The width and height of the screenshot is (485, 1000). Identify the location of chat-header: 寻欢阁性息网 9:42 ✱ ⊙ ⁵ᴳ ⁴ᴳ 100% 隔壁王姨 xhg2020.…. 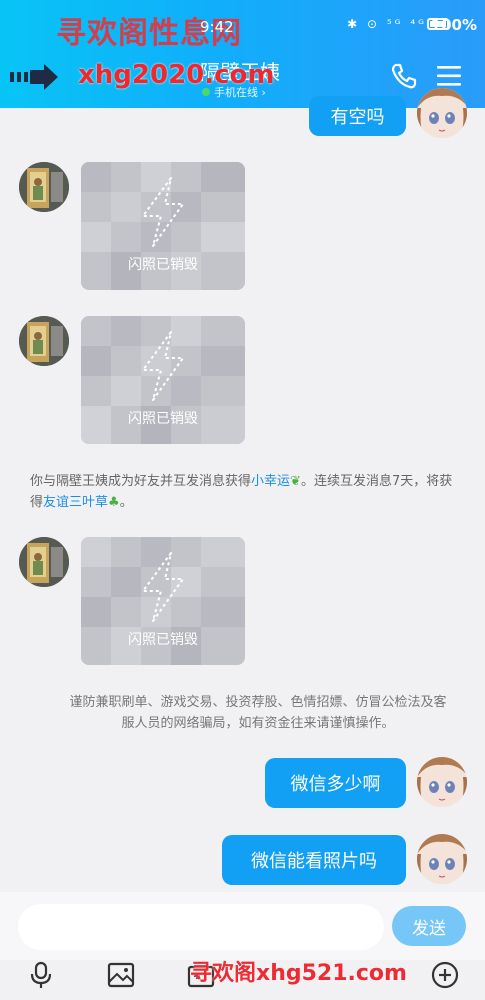
(242, 54).